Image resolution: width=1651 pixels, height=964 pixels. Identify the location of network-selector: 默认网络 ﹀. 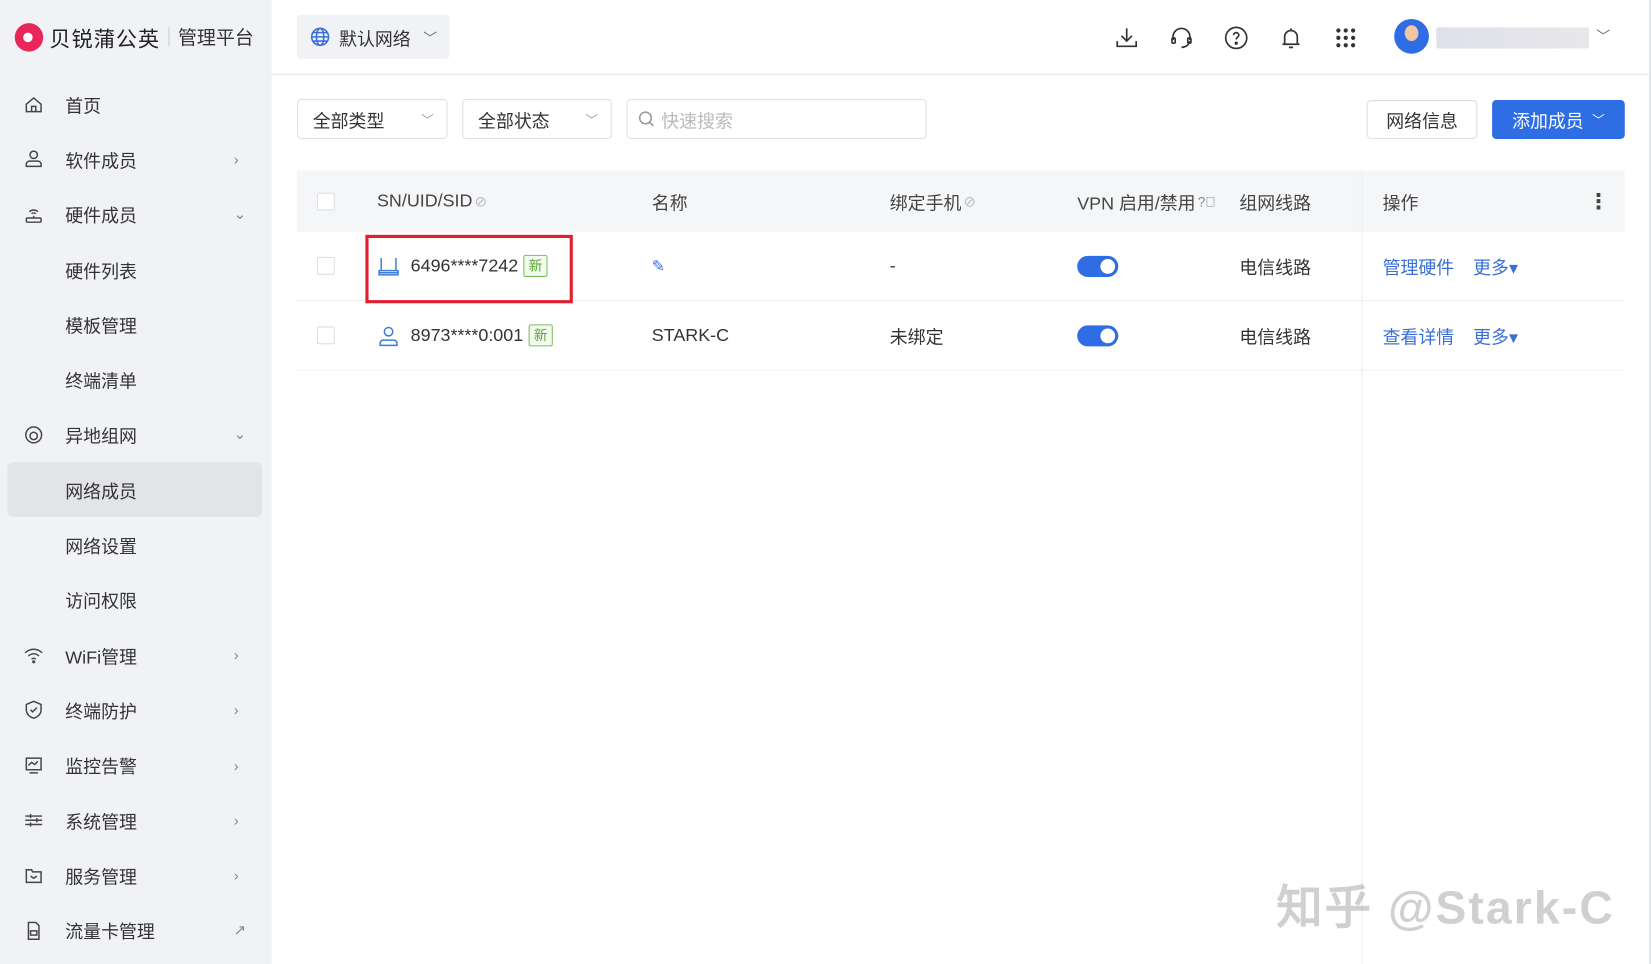
(373, 36).